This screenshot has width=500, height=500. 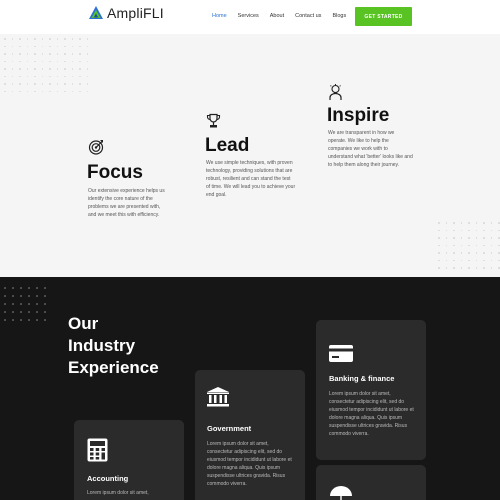 I want to click on get-started-button: GET STARTED, so click(x=383, y=16).